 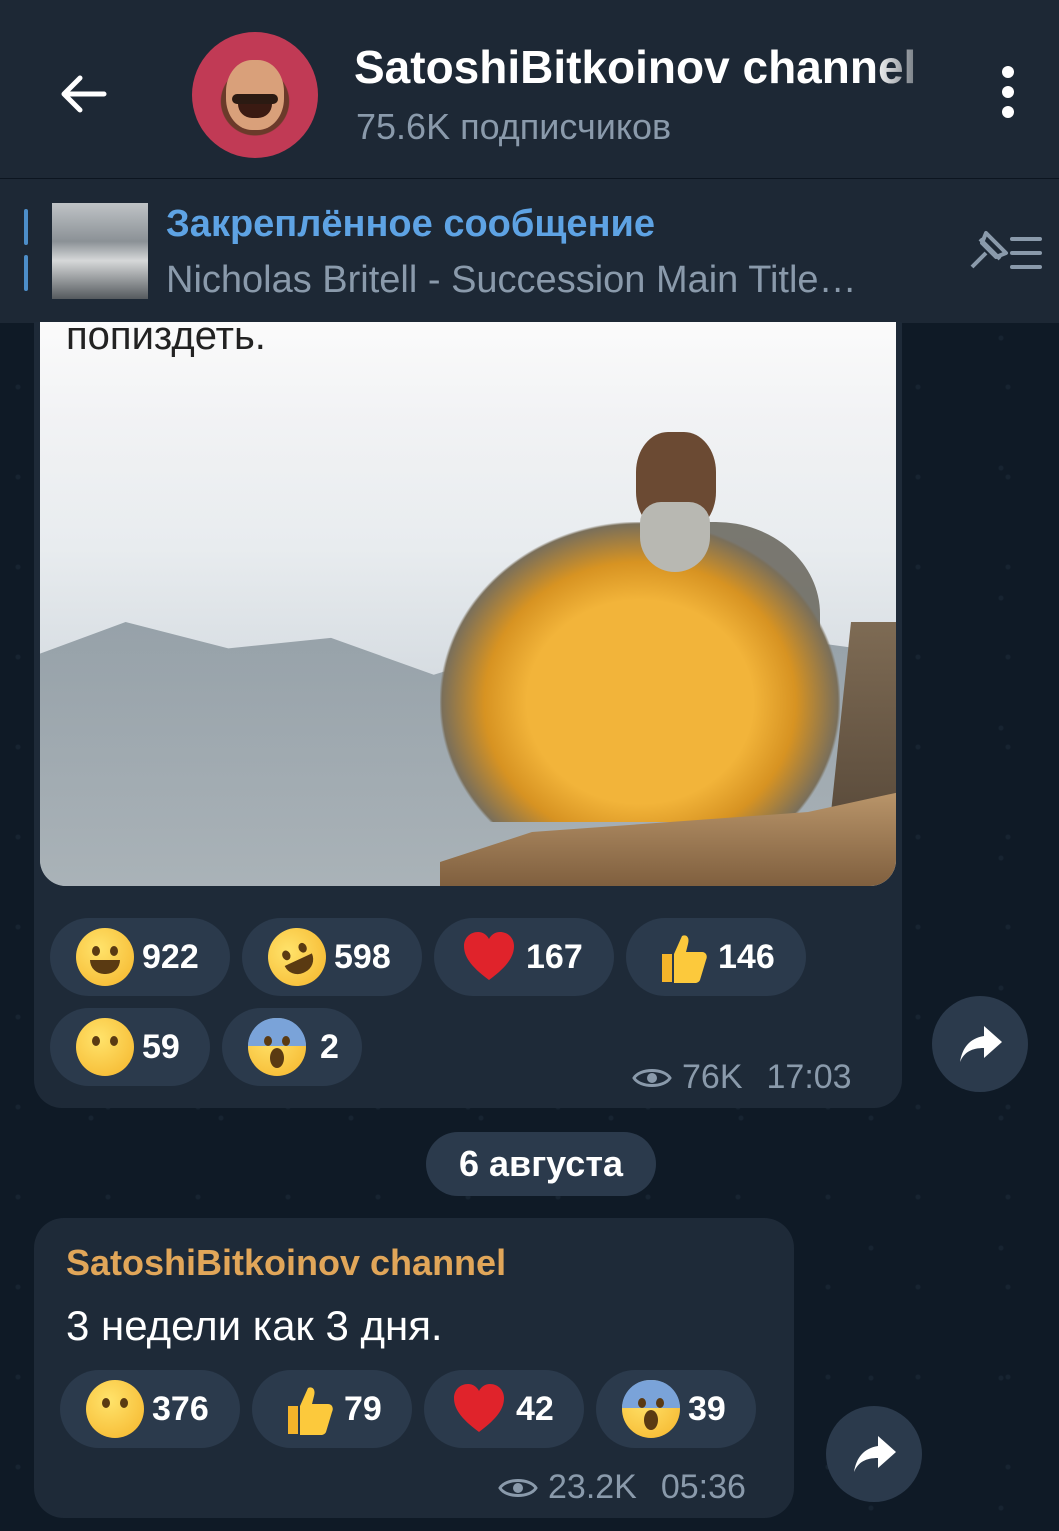 I want to click on reaction-thinking: 59, so click(x=130, y=1047).